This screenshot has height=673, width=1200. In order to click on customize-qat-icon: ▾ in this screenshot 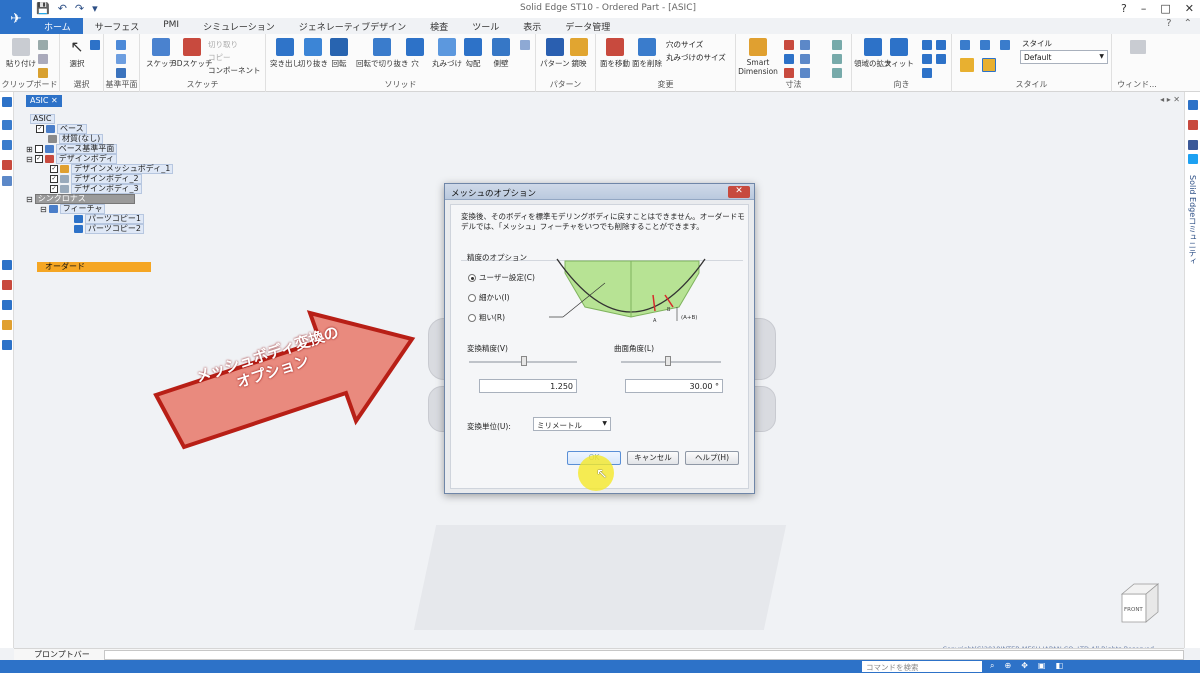, I will do `click(95, 8)`.